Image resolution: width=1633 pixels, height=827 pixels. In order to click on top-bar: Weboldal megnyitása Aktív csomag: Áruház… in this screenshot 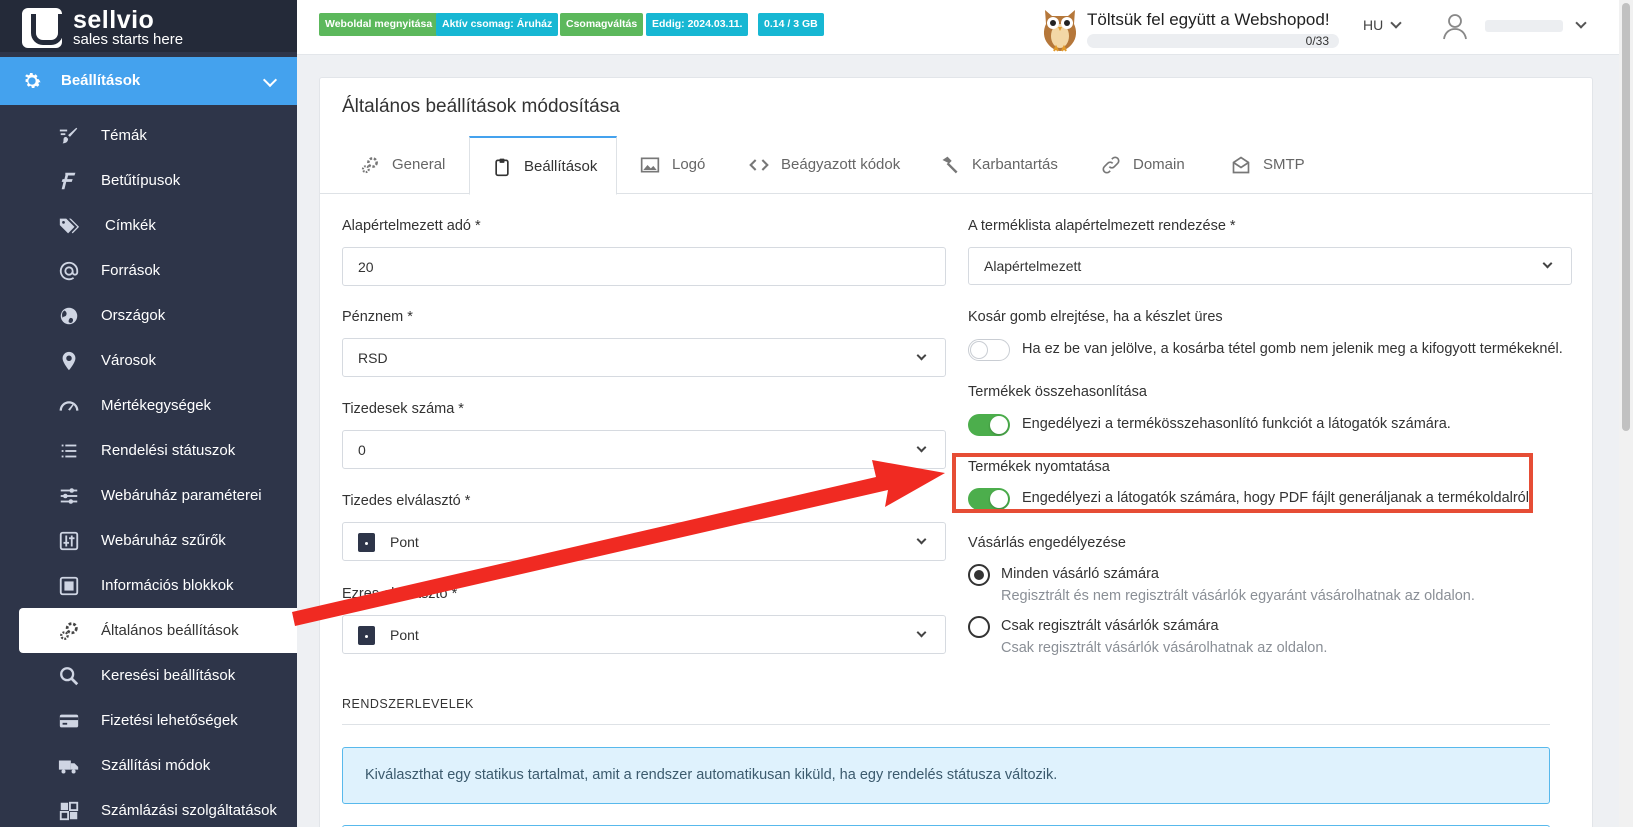, I will do `click(958, 27)`.